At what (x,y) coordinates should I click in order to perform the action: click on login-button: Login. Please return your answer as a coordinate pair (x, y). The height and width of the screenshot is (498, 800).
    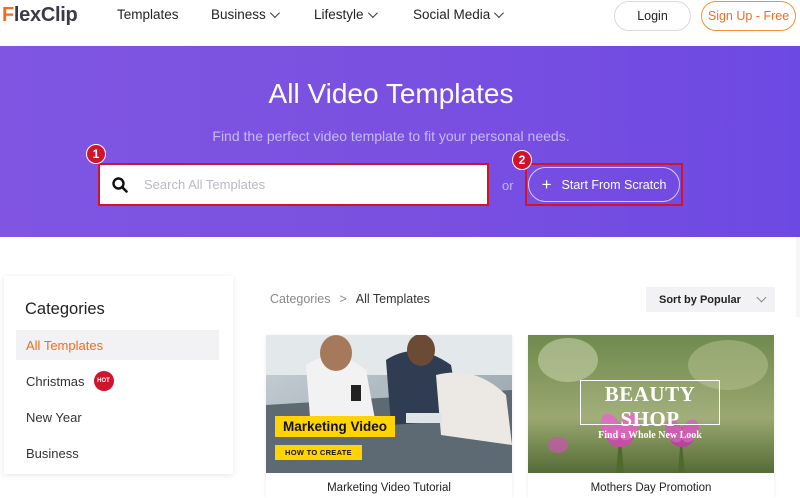
    Looking at the image, I should click on (652, 16).